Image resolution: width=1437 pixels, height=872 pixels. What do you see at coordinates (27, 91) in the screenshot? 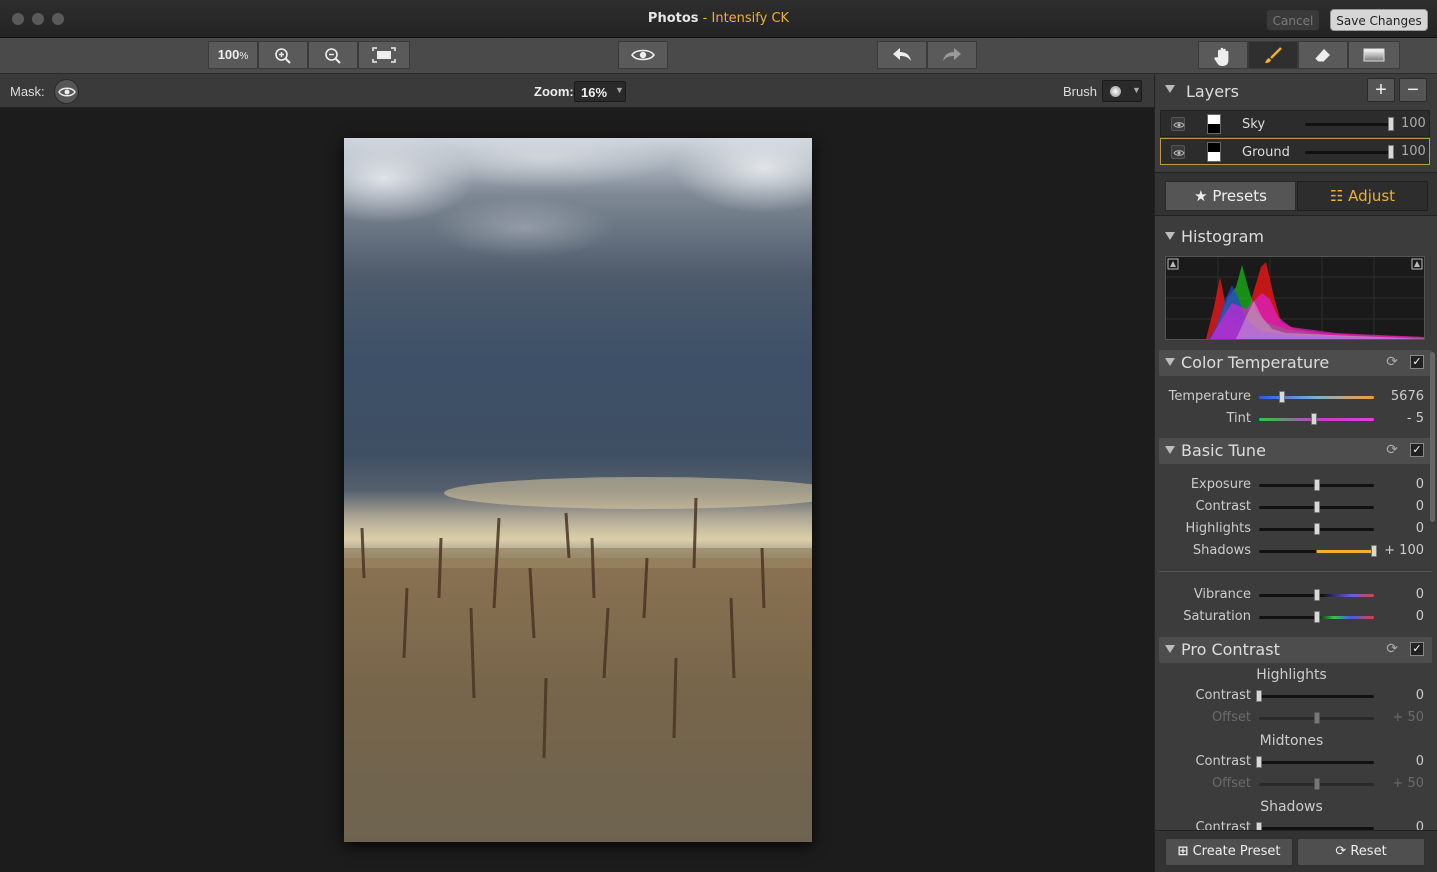
I see `mask-label: Mask:` at bounding box center [27, 91].